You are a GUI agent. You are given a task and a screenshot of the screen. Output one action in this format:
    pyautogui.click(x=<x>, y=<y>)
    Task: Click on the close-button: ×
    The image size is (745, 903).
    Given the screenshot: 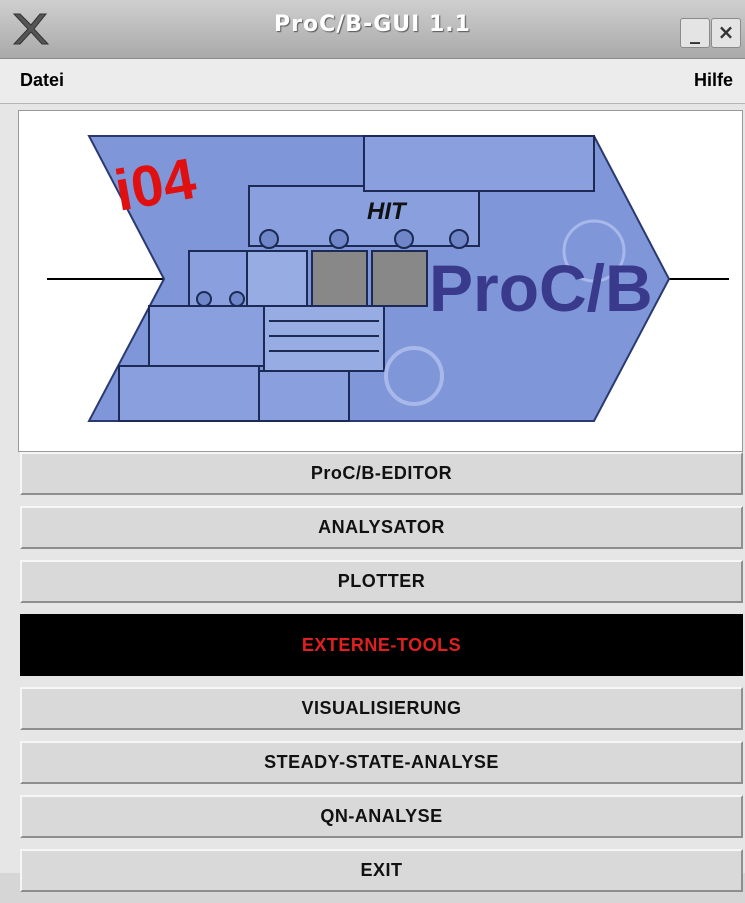 What is the action you would take?
    pyautogui.click(x=726, y=33)
    